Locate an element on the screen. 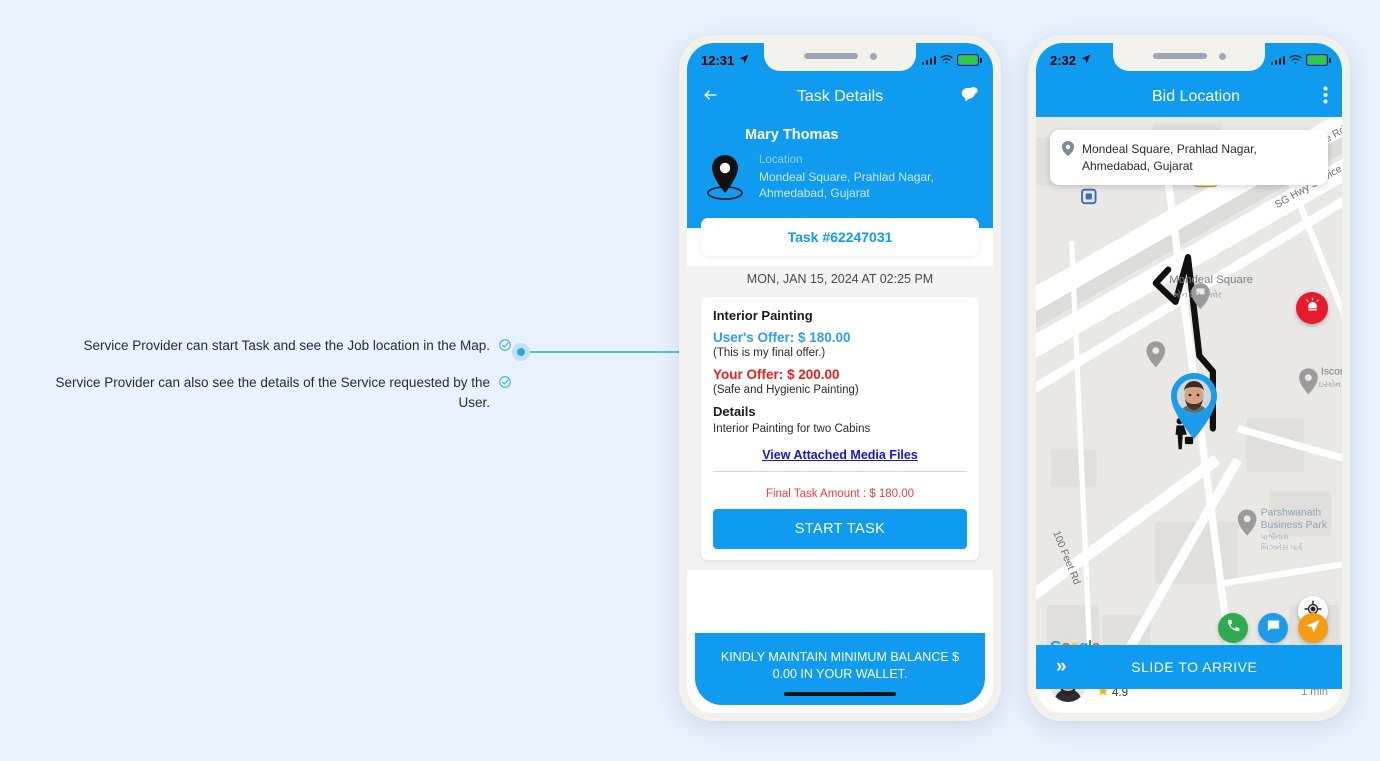  user-offer: User's Offer: $ 180.00 is located at coordinates (782, 337).